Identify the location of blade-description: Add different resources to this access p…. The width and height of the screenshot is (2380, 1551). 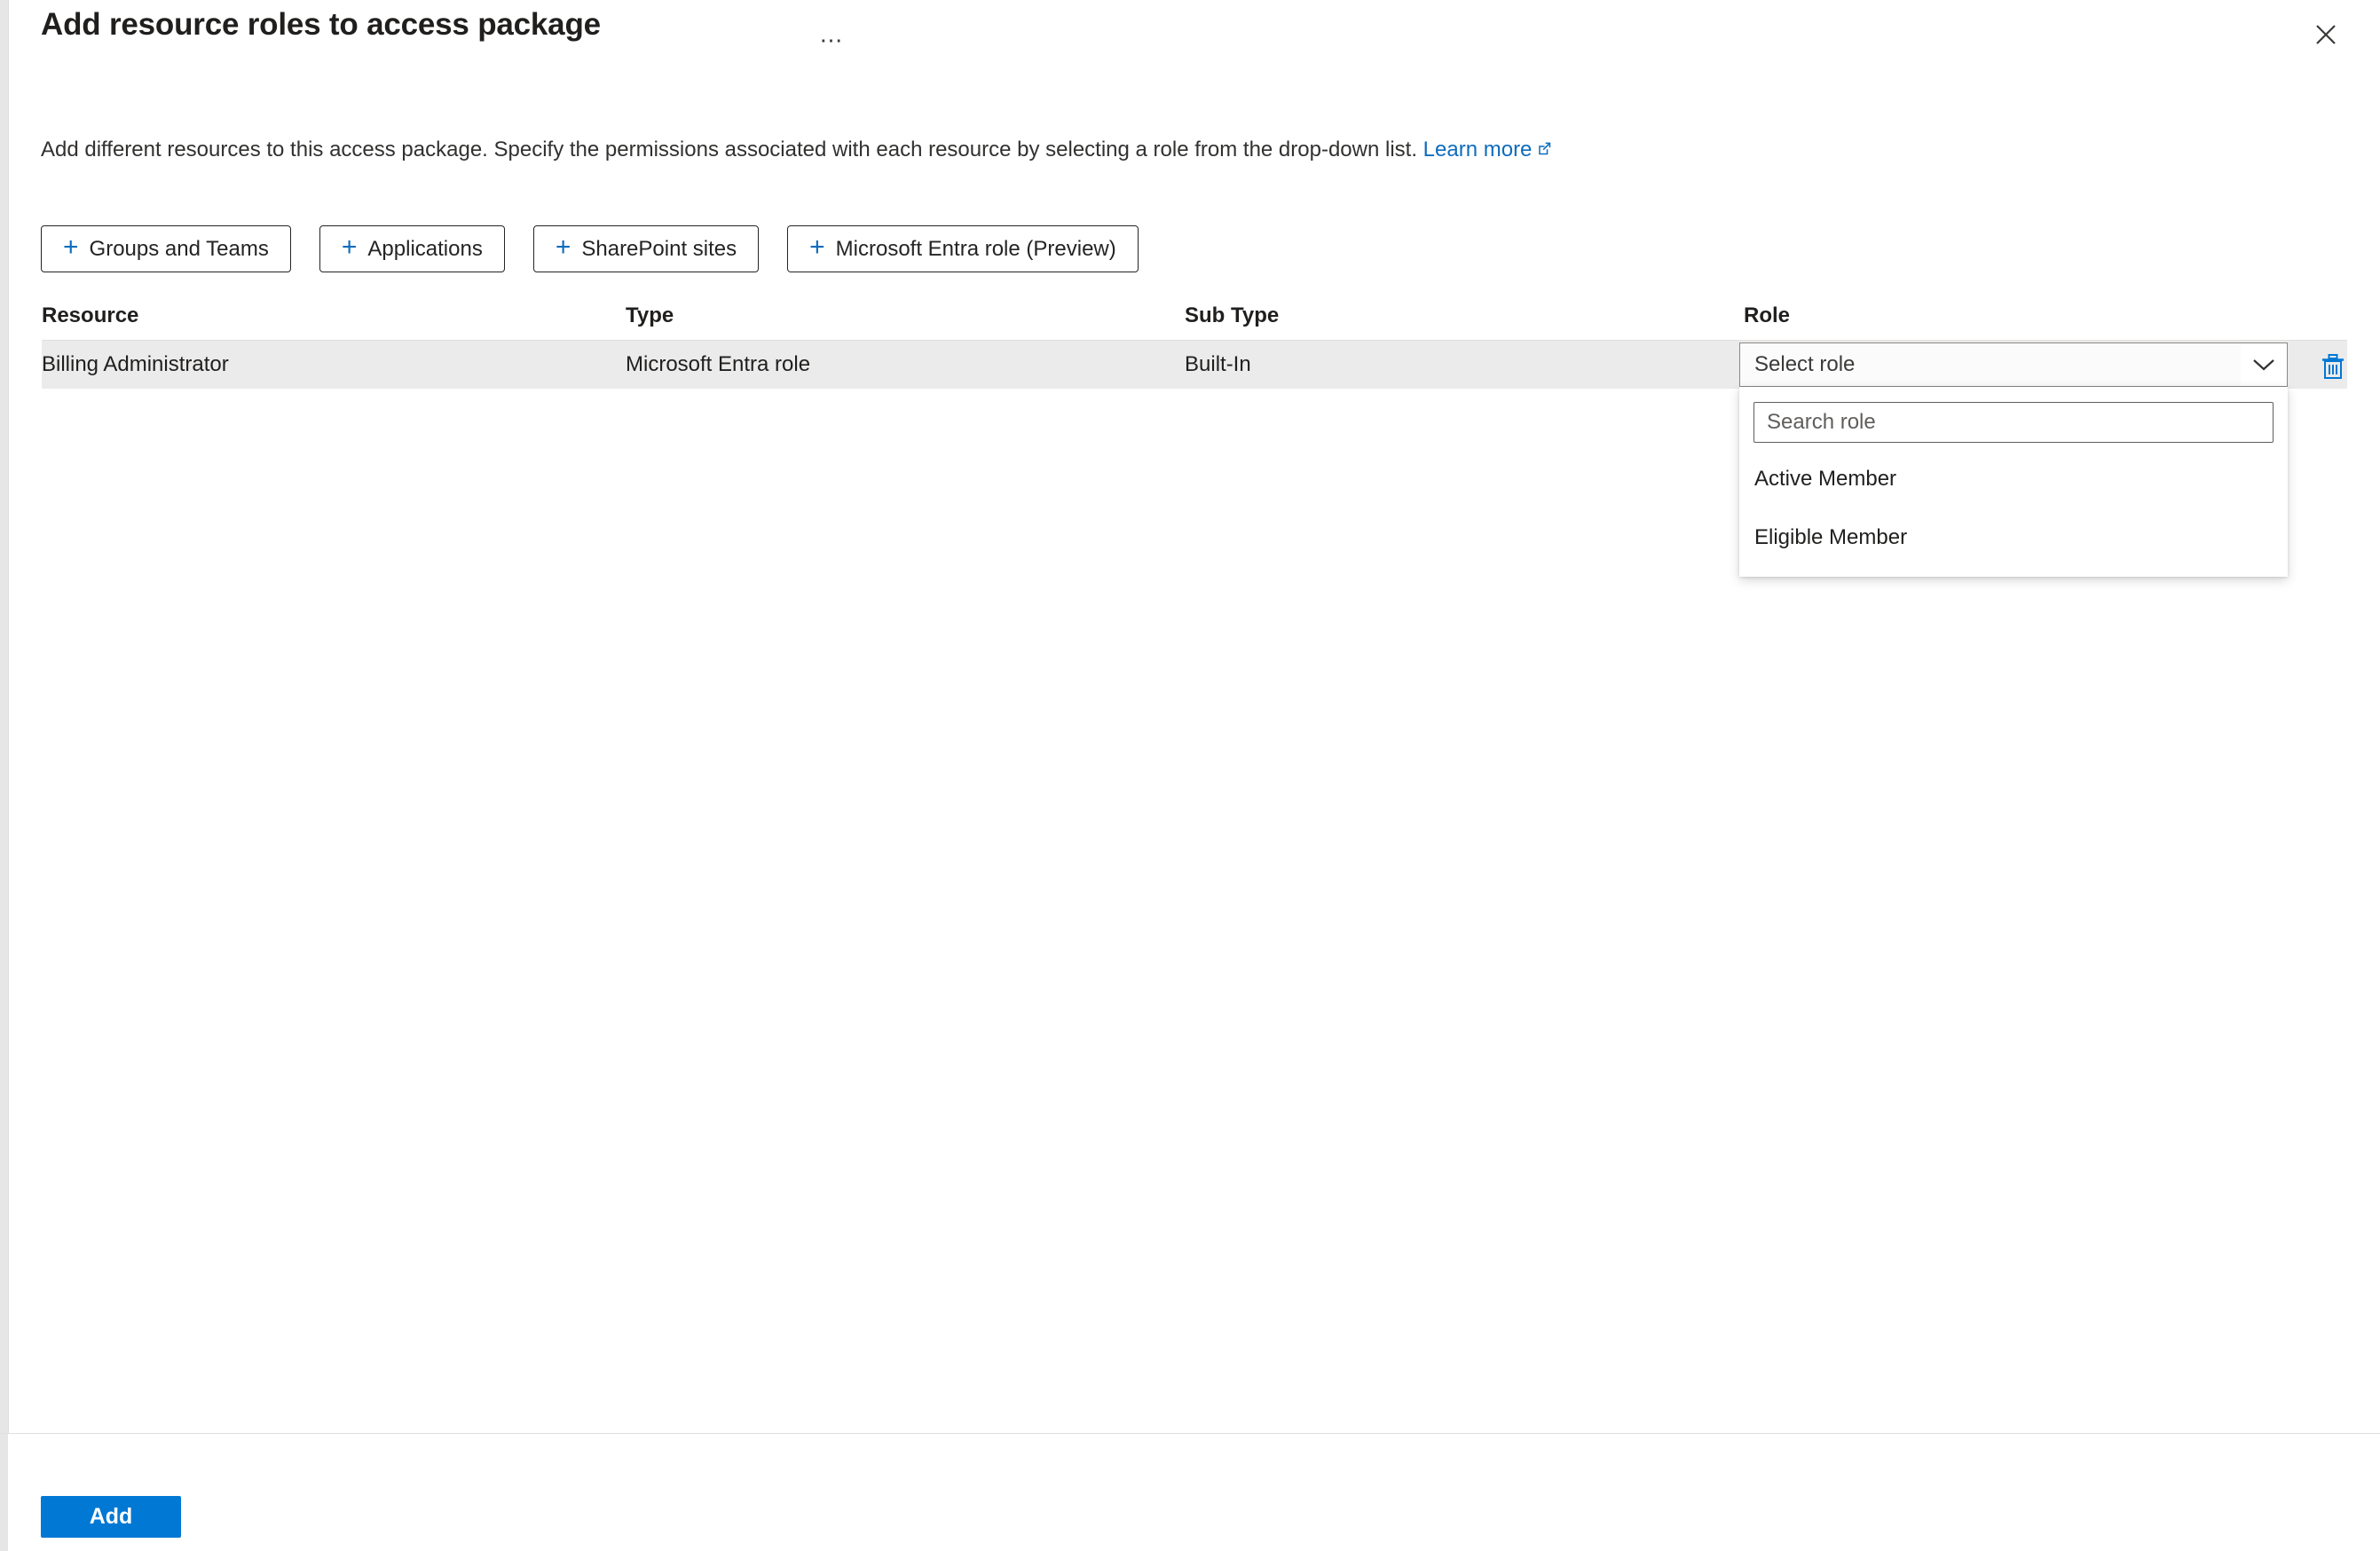
(797, 150).